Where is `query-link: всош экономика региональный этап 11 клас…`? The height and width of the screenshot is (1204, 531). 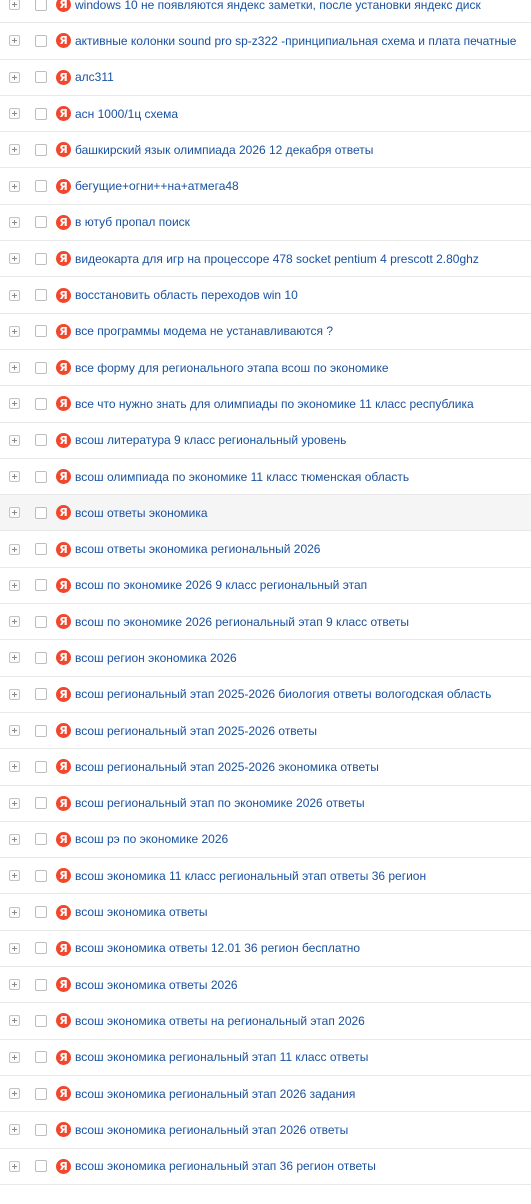 query-link: всош экономика региональный этап 11 клас… is located at coordinates (221, 1057).